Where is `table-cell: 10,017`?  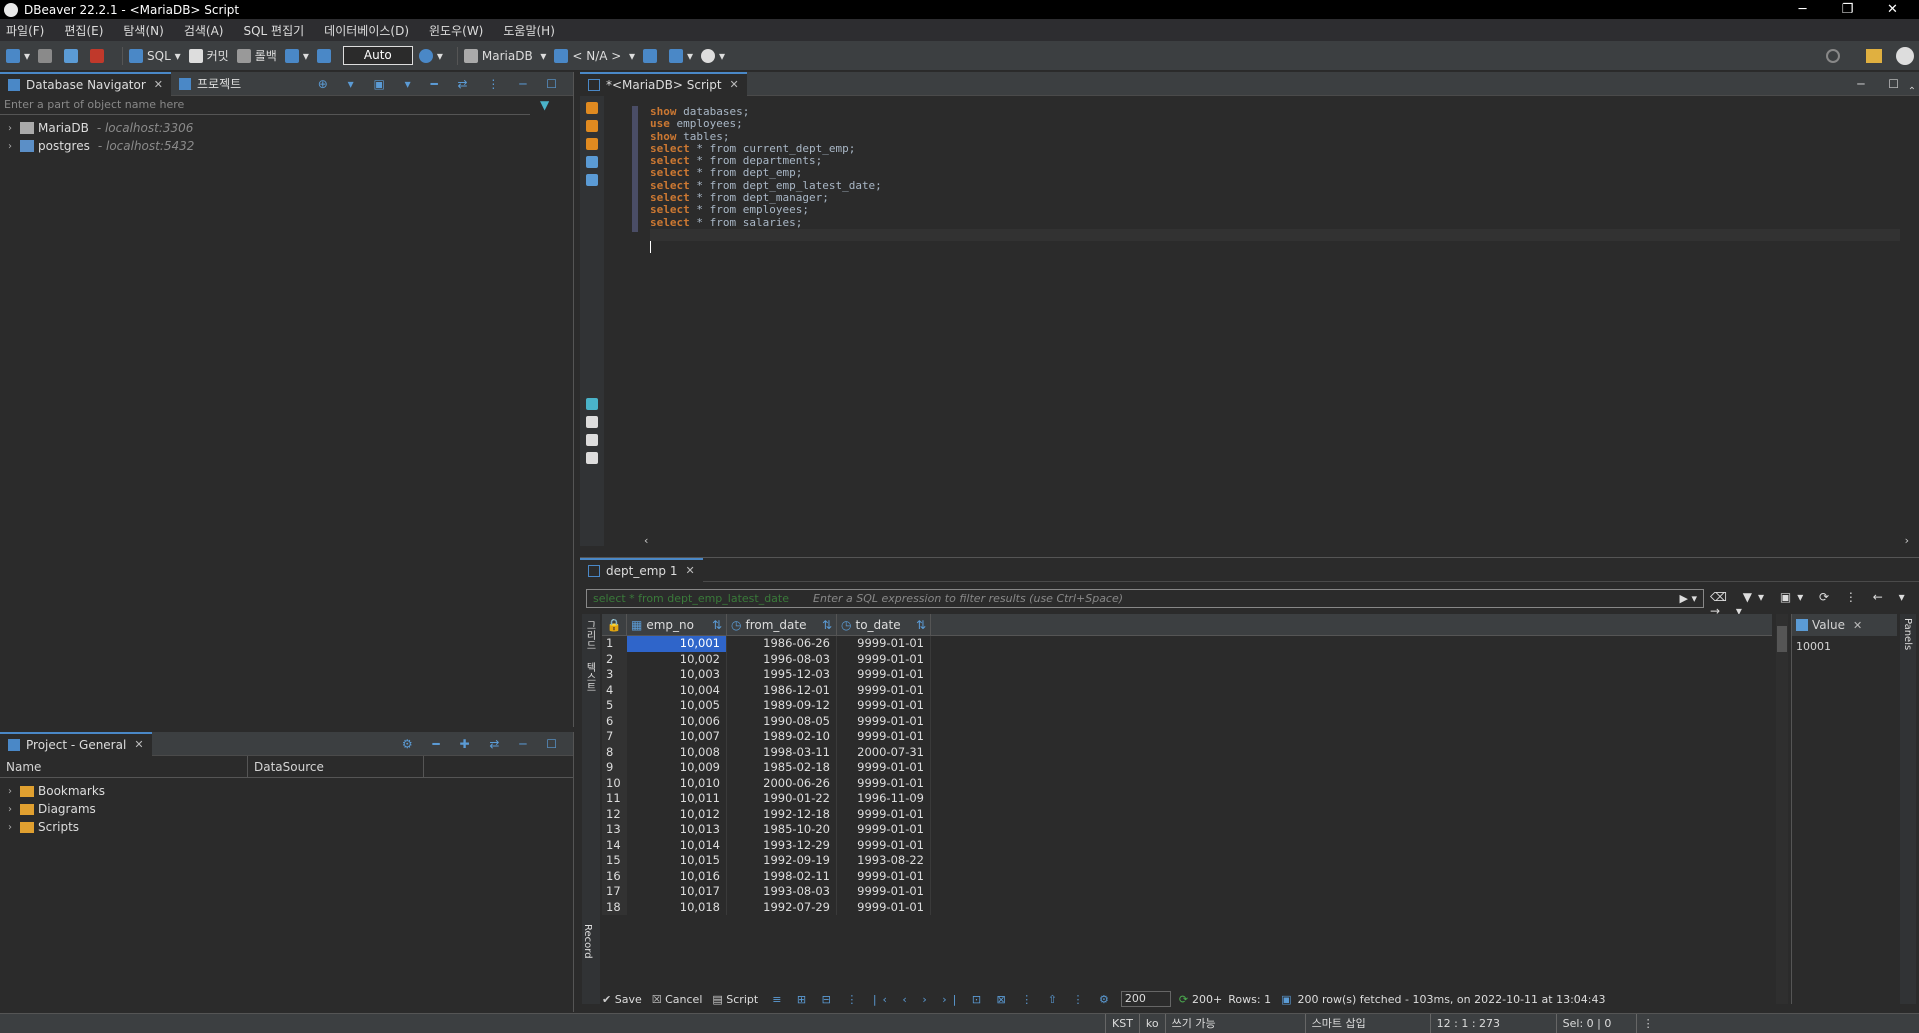 table-cell: 10,017 is located at coordinates (677, 892).